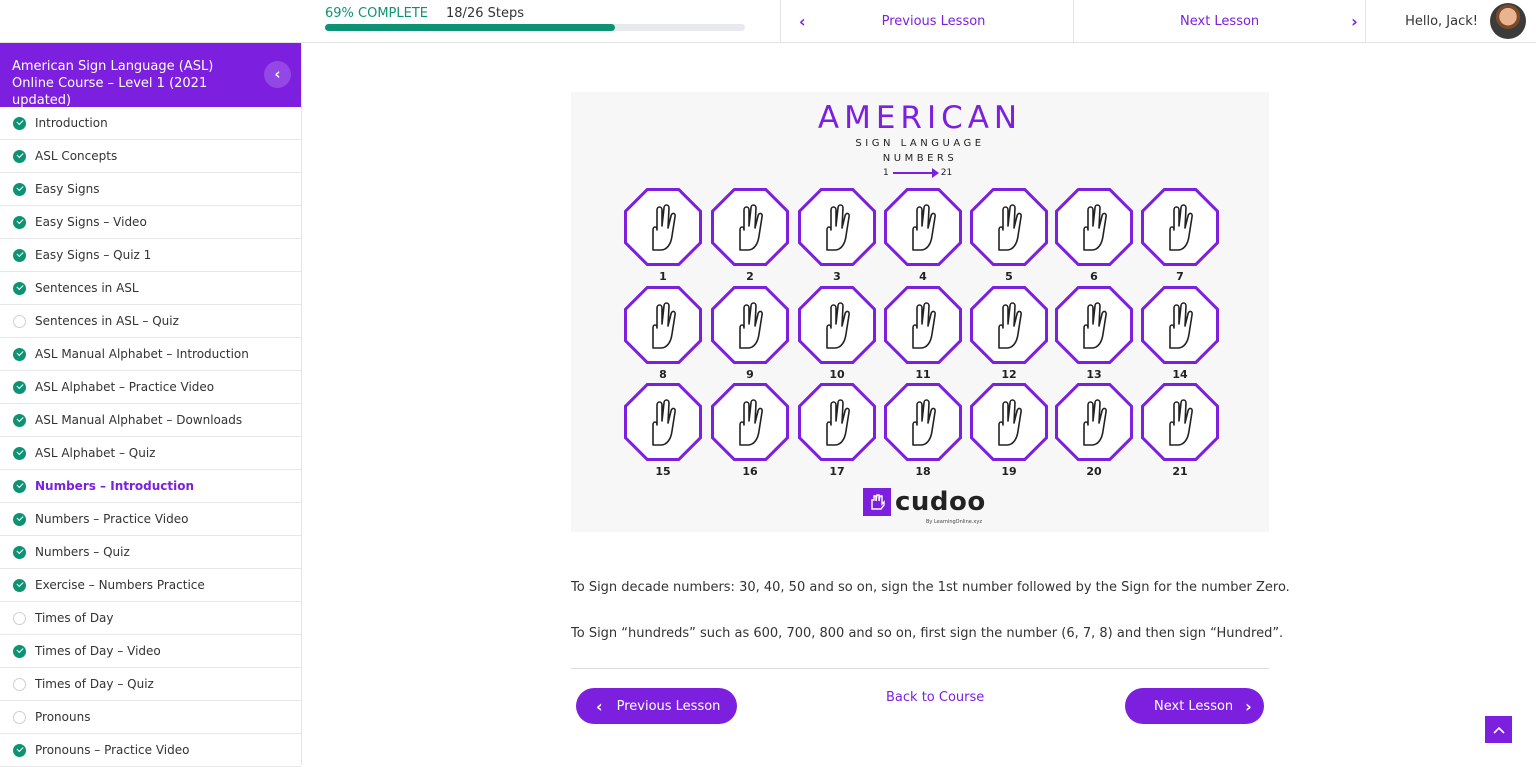  What do you see at coordinates (935, 697) in the screenshot?
I see `back-to-course-link: Back to Course` at bounding box center [935, 697].